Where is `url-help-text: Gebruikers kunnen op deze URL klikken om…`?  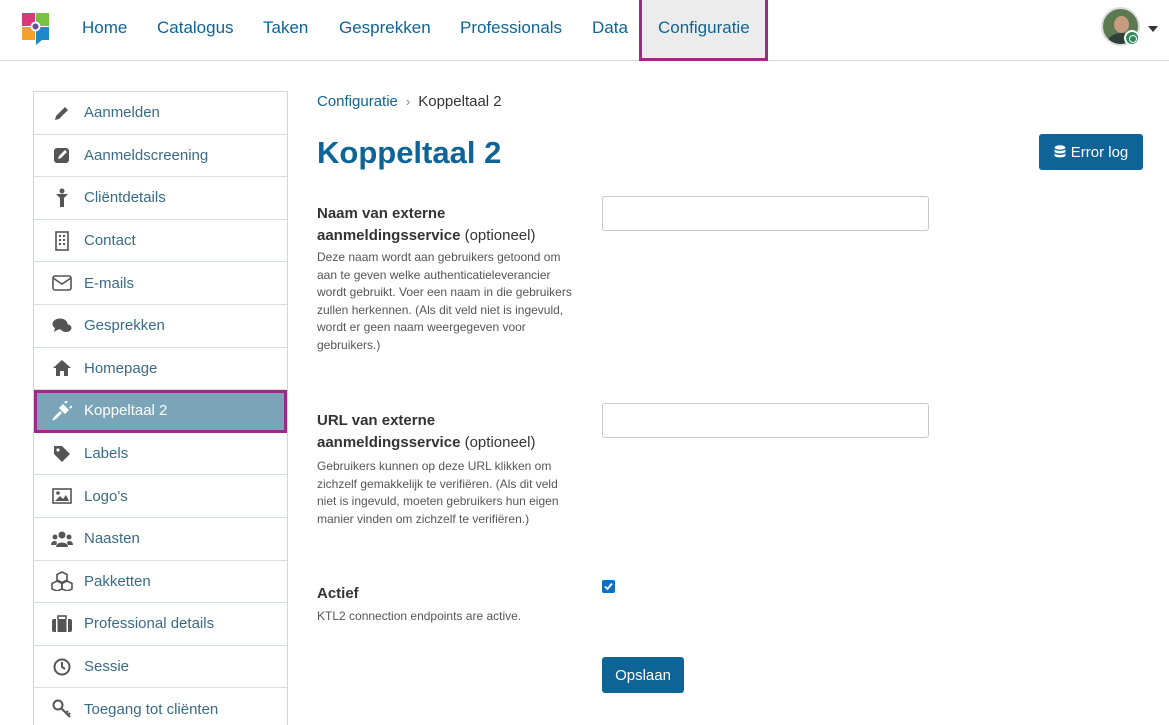 url-help-text: Gebruikers kunnen op deze URL klikken om… is located at coordinates (438, 492).